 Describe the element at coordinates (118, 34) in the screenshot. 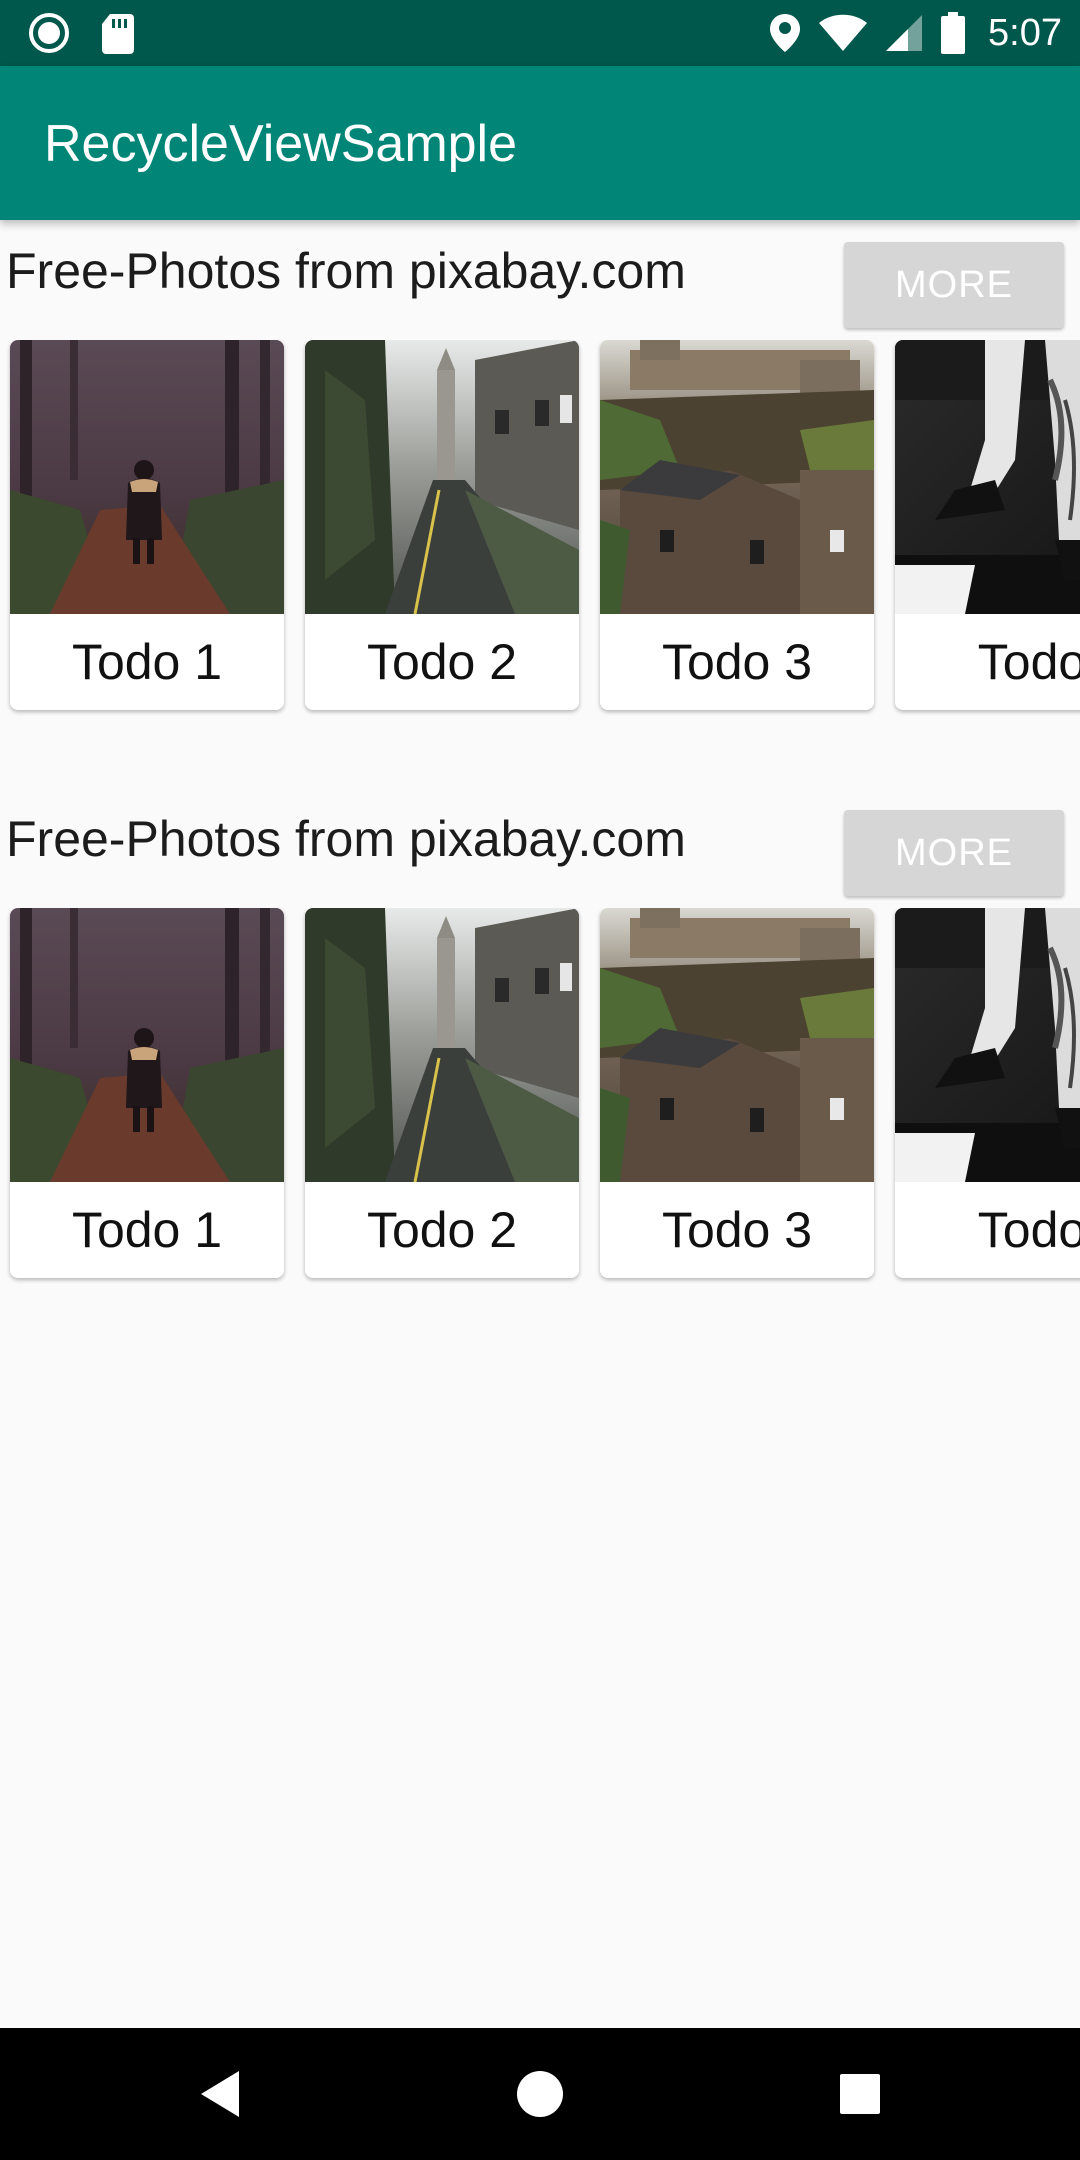

I see `sd-card-icon` at that location.